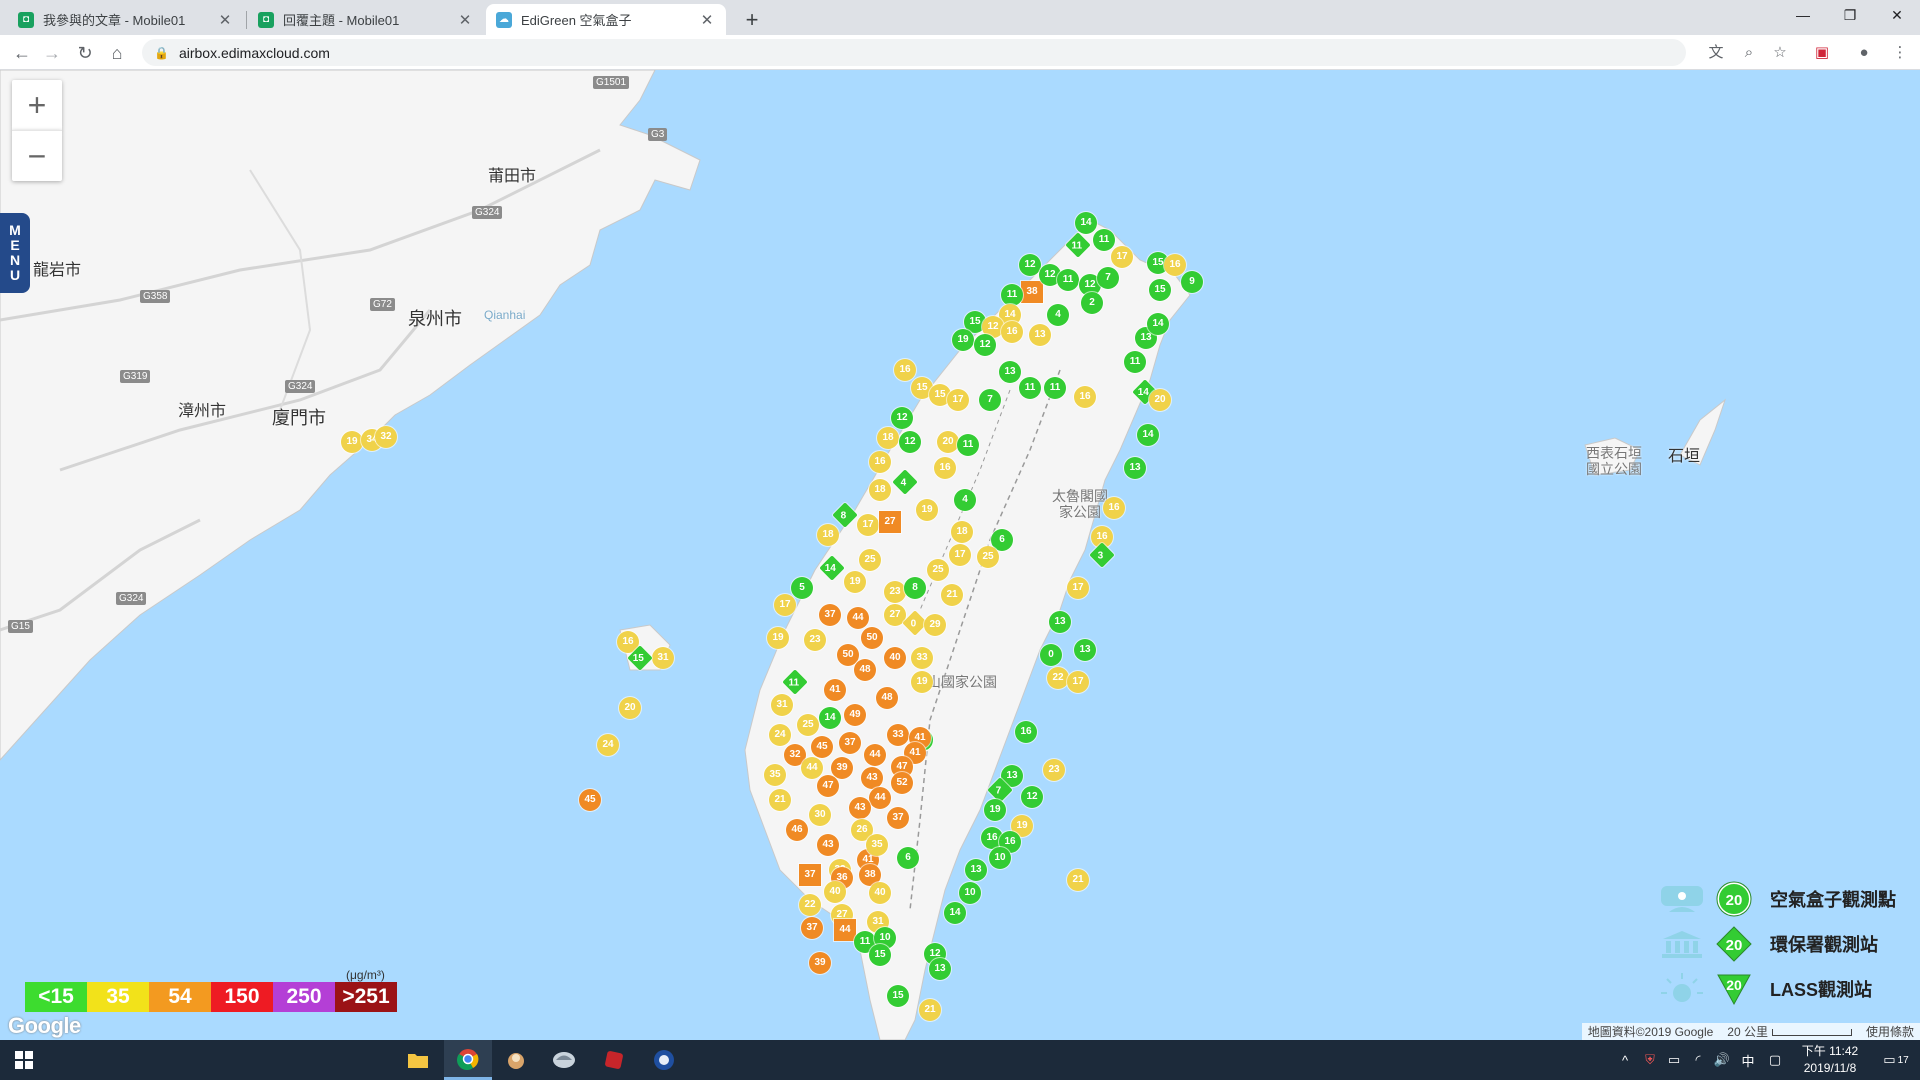  I want to click on system-clock: 下午 11:42 2019/11/8, so click(1830, 1060).